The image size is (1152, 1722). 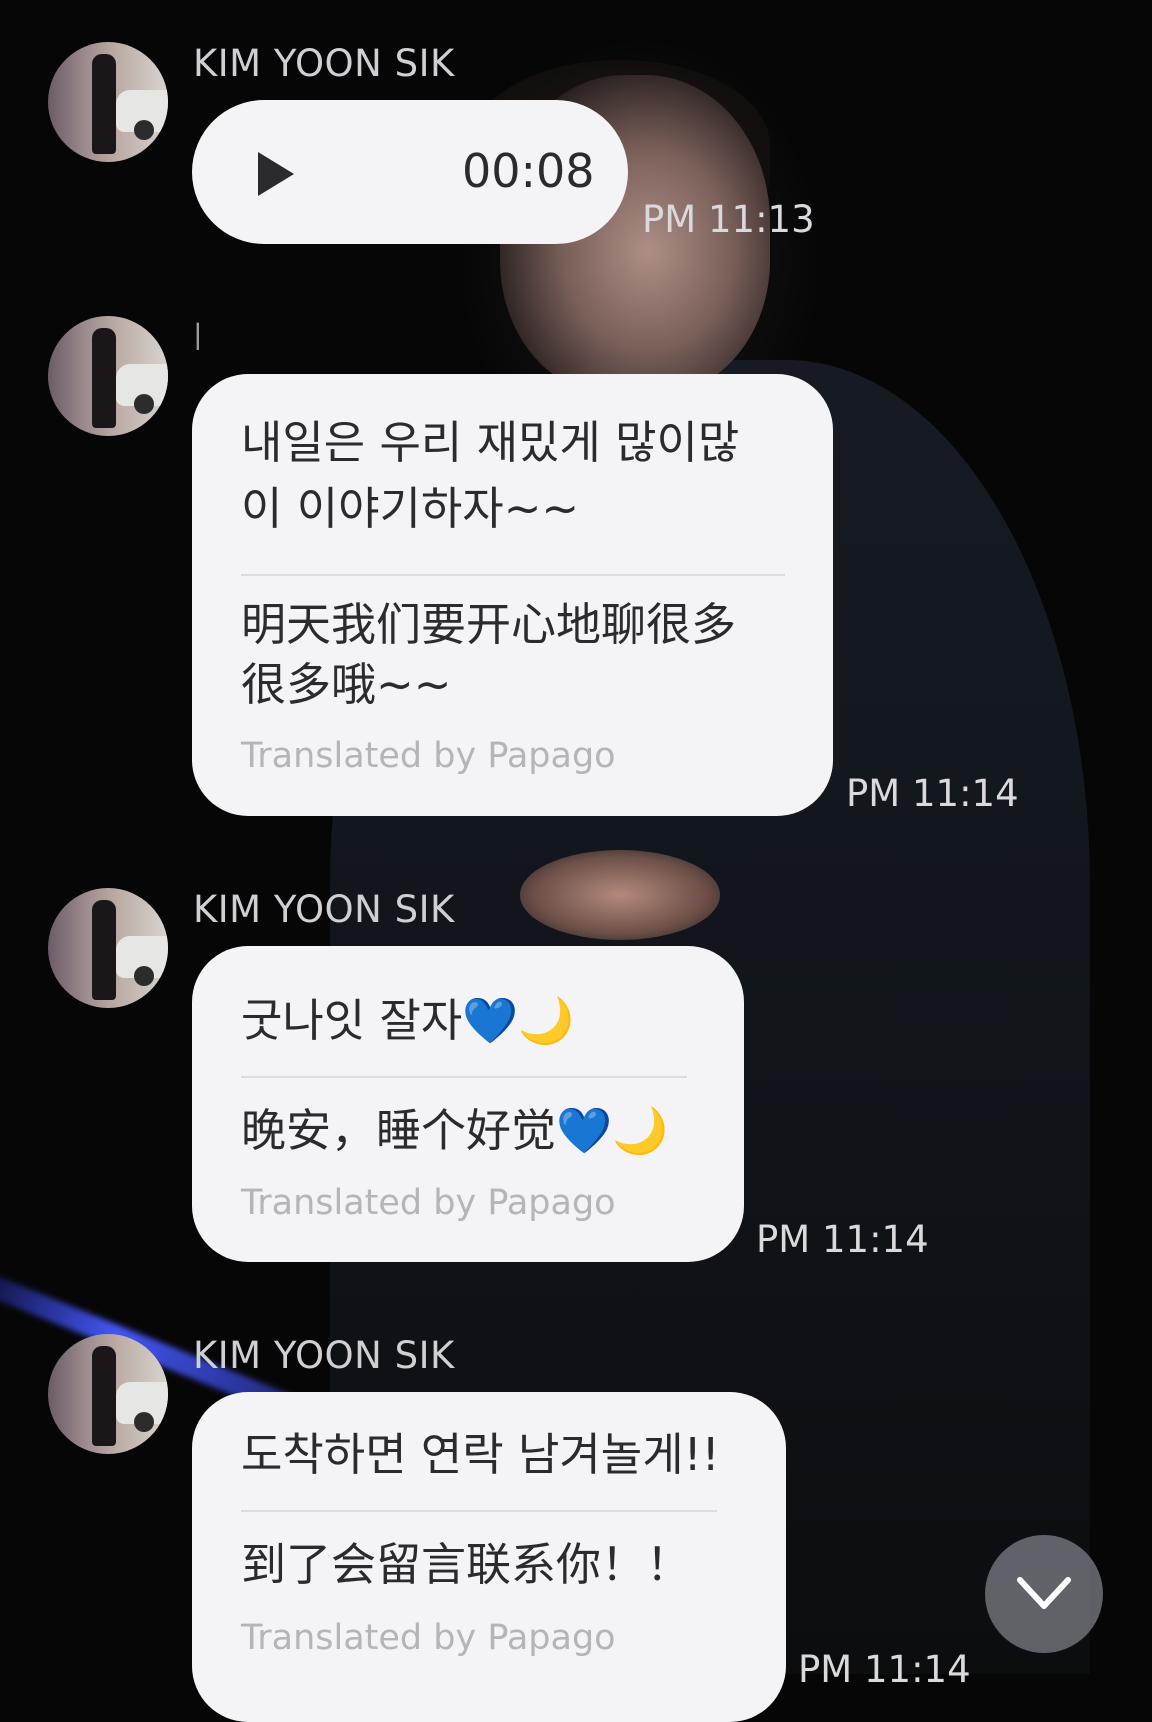 I want to click on message-bubble: 굿나잇 잘자💙🌙 晚安，睡个好觉💙🌙 Translated by Papago, so click(x=468, y=1104).